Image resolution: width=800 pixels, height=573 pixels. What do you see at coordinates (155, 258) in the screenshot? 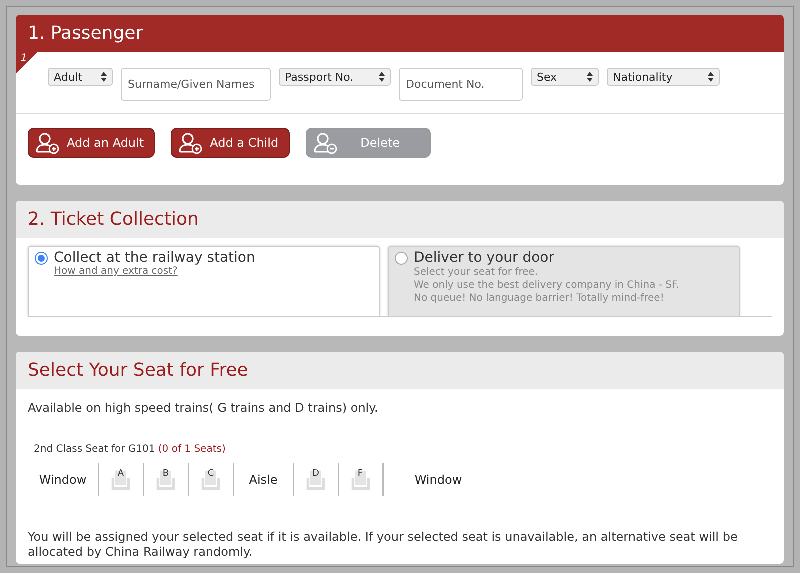
I see `option-label: Collect at the railway station` at bounding box center [155, 258].